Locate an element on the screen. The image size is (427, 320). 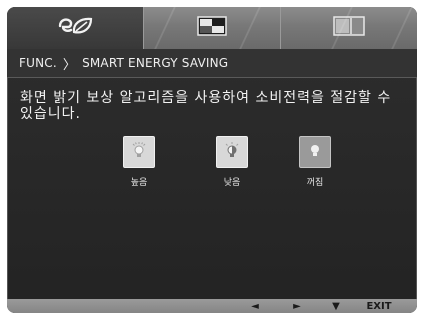
option-low-label: 낮음 is located at coordinates (232, 183).